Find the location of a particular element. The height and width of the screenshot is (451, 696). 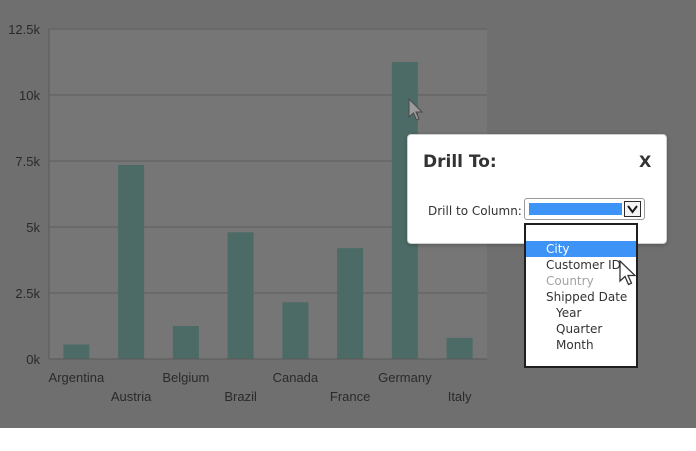

y-tick-label: 7.5k is located at coordinates (27, 161).